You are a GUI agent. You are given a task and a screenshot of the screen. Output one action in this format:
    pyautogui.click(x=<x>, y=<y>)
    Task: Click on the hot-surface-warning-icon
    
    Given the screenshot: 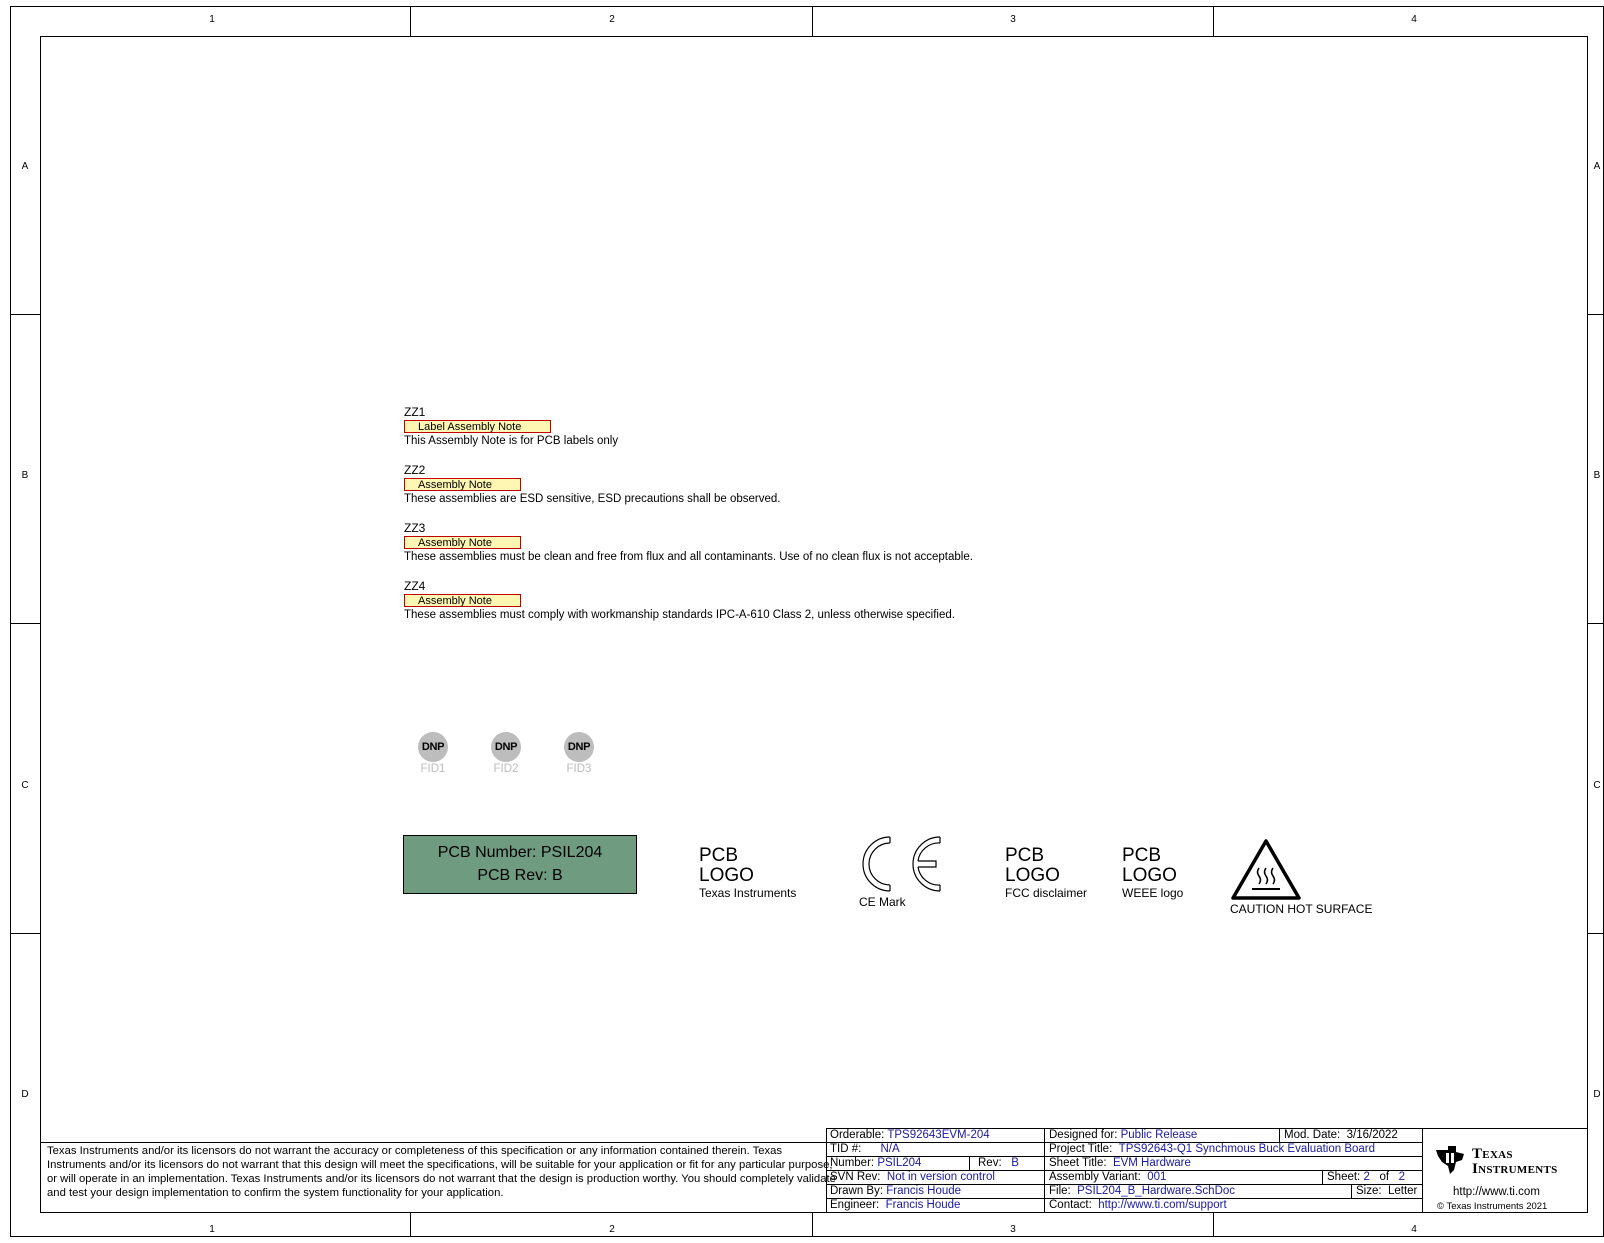 What is the action you would take?
    pyautogui.click(x=1266, y=869)
    